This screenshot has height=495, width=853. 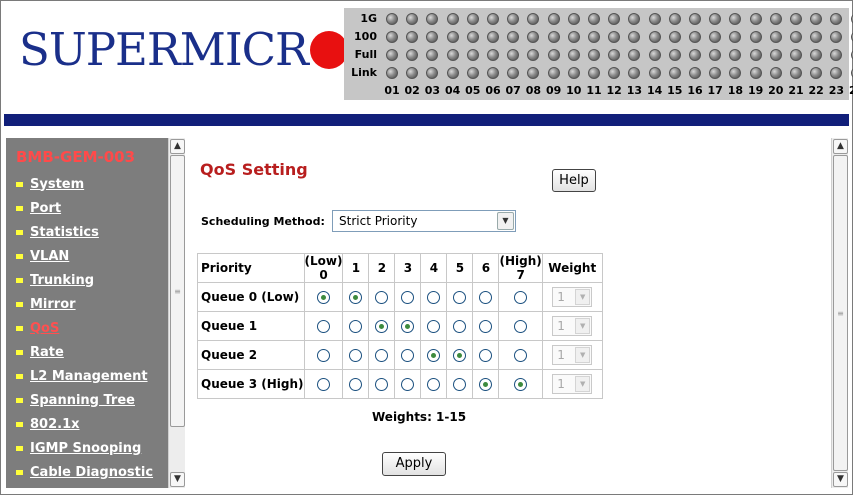 I want to click on sidebar-item-cable-diagnostic: Cable Diagnostic, so click(x=87, y=472).